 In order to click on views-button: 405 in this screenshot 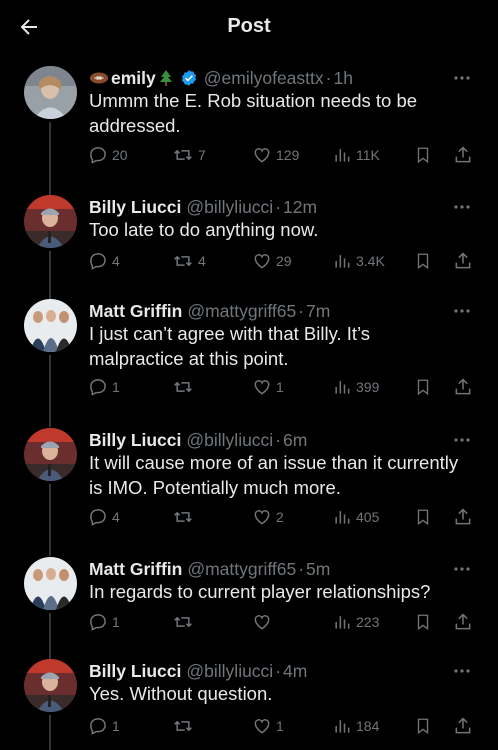, I will do `click(355, 517)`.